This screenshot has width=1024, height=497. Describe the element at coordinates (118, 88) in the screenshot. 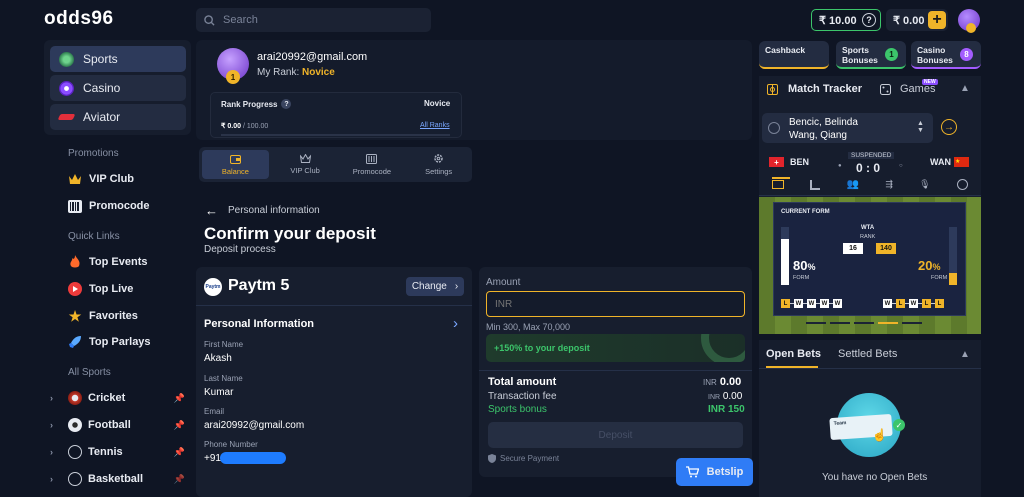

I see `nav-casino: Casino` at that location.